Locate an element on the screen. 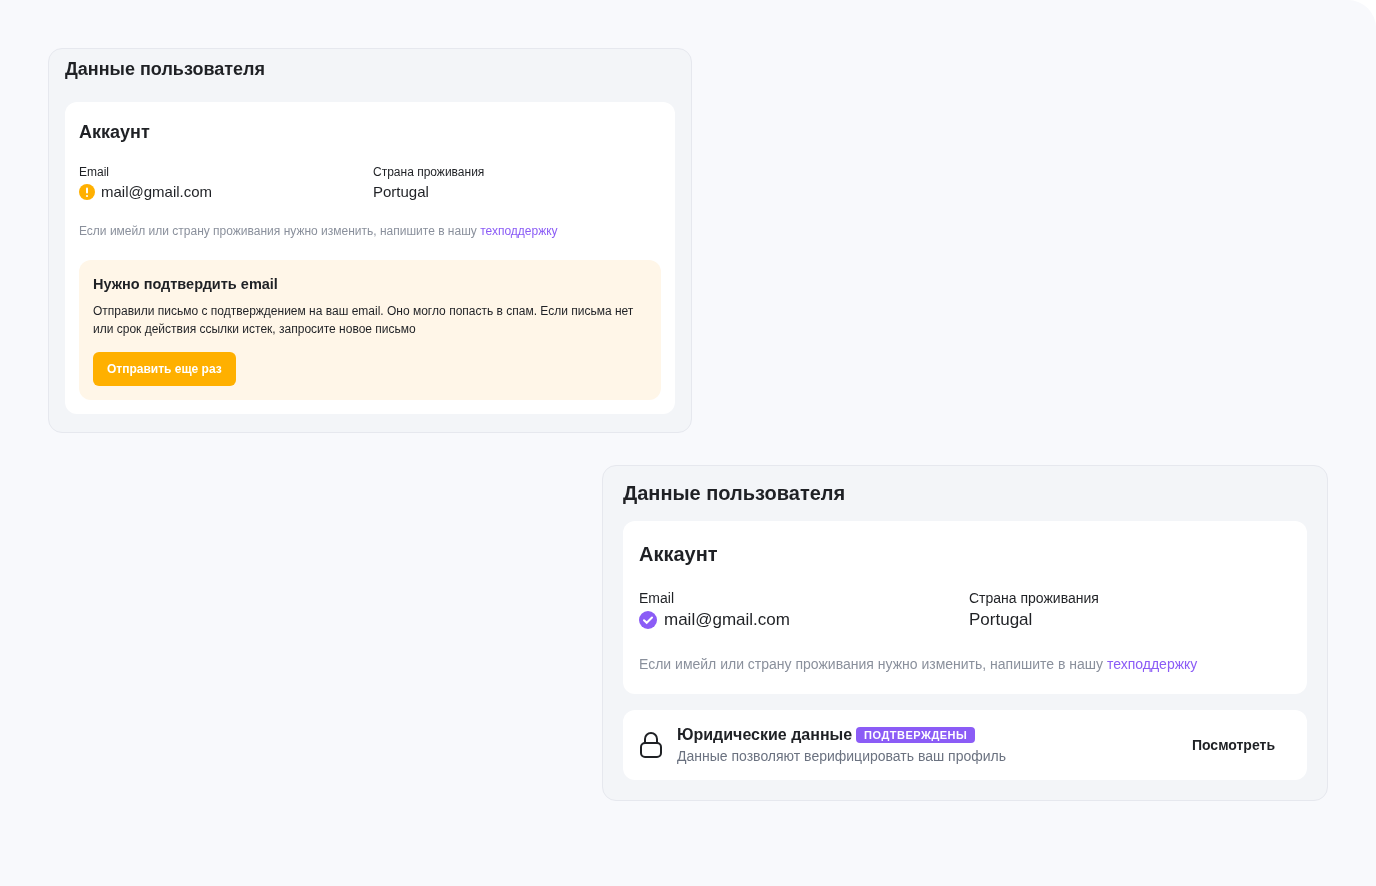 The height and width of the screenshot is (886, 1376). status-badge: ПОДТВЕРЖДЕНЫ is located at coordinates (916, 735).